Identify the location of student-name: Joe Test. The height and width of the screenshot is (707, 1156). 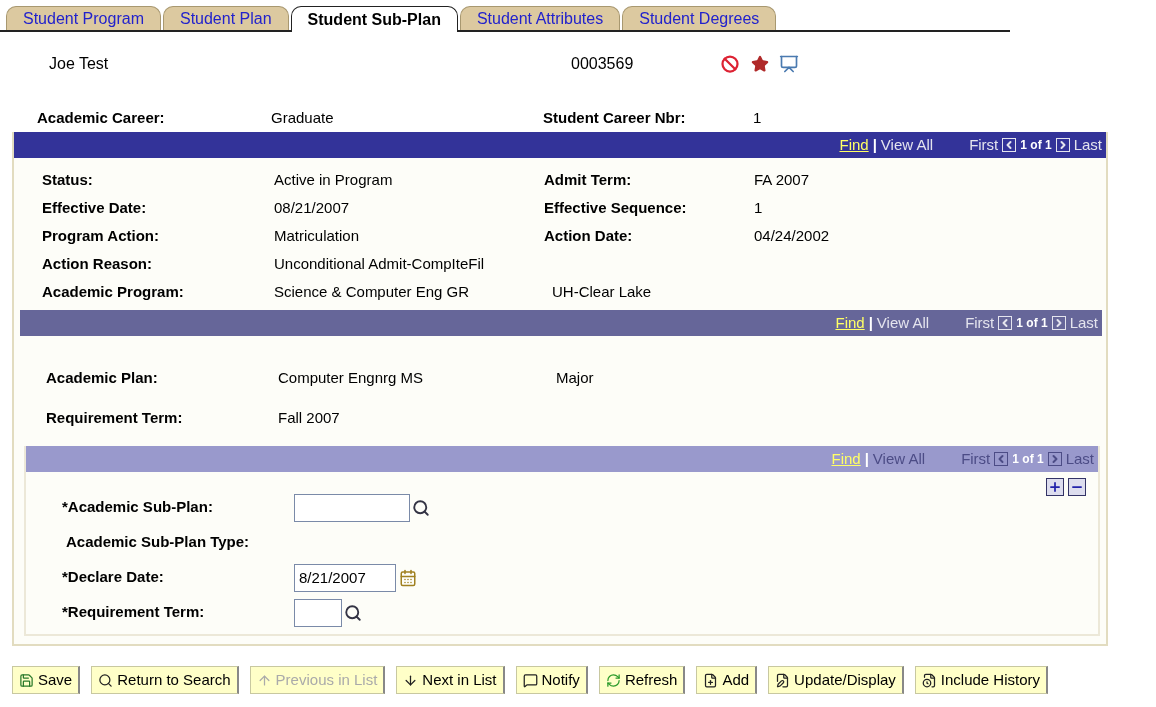
(79, 64).